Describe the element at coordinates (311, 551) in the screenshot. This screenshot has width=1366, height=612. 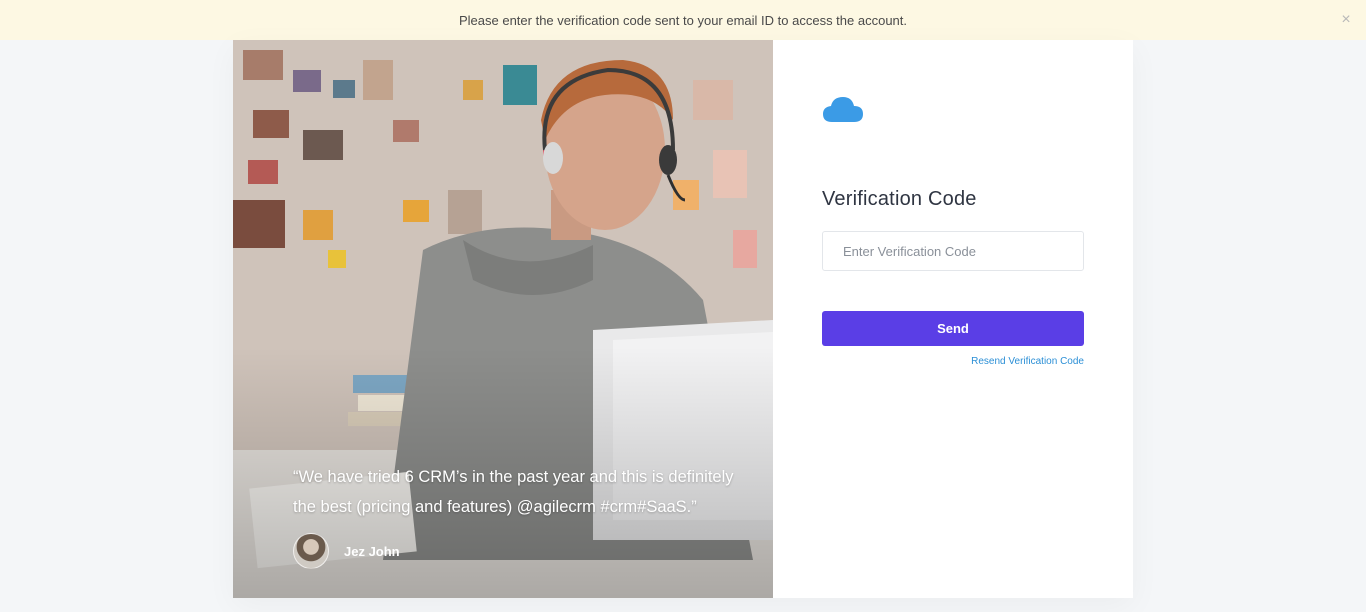
I see `avatar` at that location.